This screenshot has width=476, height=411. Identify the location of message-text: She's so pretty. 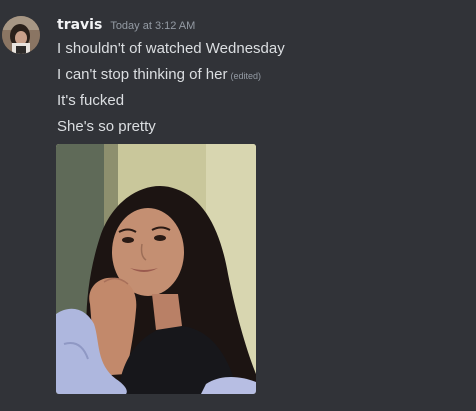
(106, 126).